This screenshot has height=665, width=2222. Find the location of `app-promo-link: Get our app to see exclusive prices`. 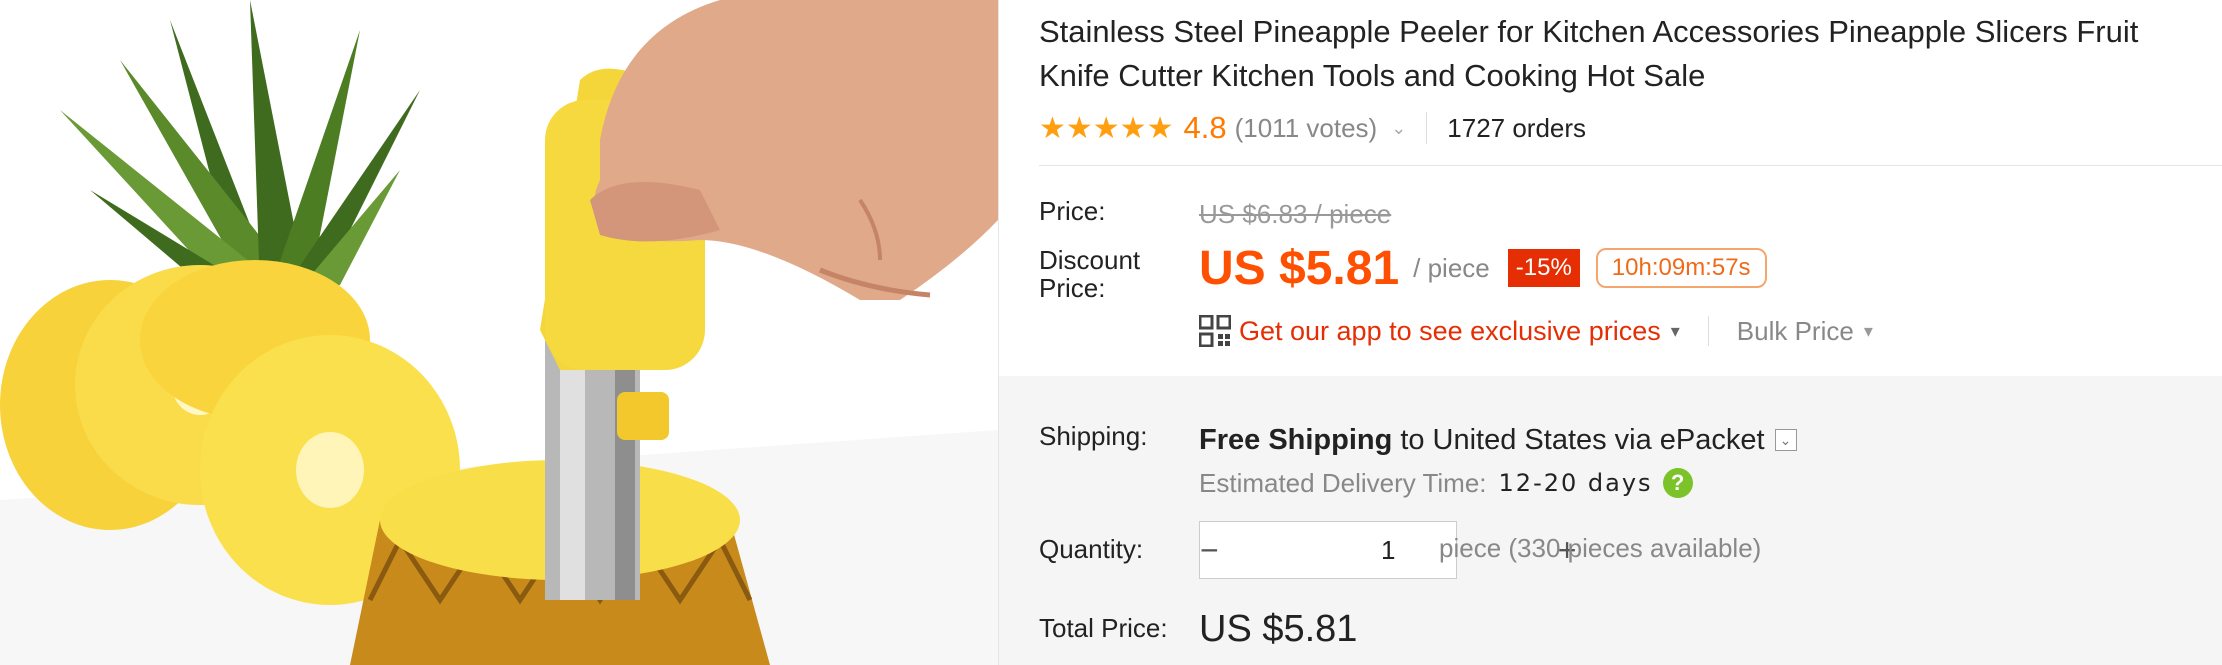

app-promo-link: Get our app to see exclusive prices is located at coordinates (1450, 331).